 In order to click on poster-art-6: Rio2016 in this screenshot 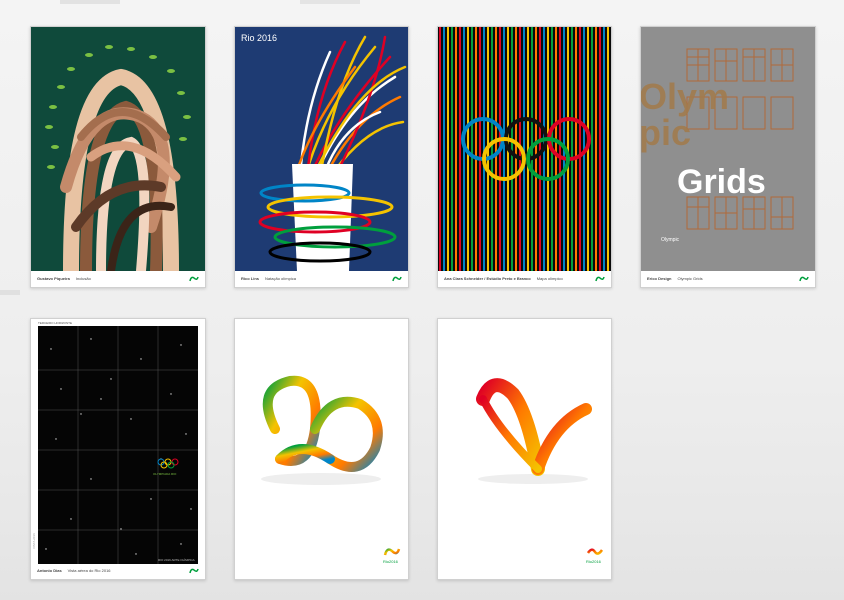, I will do `click(321, 449)`.